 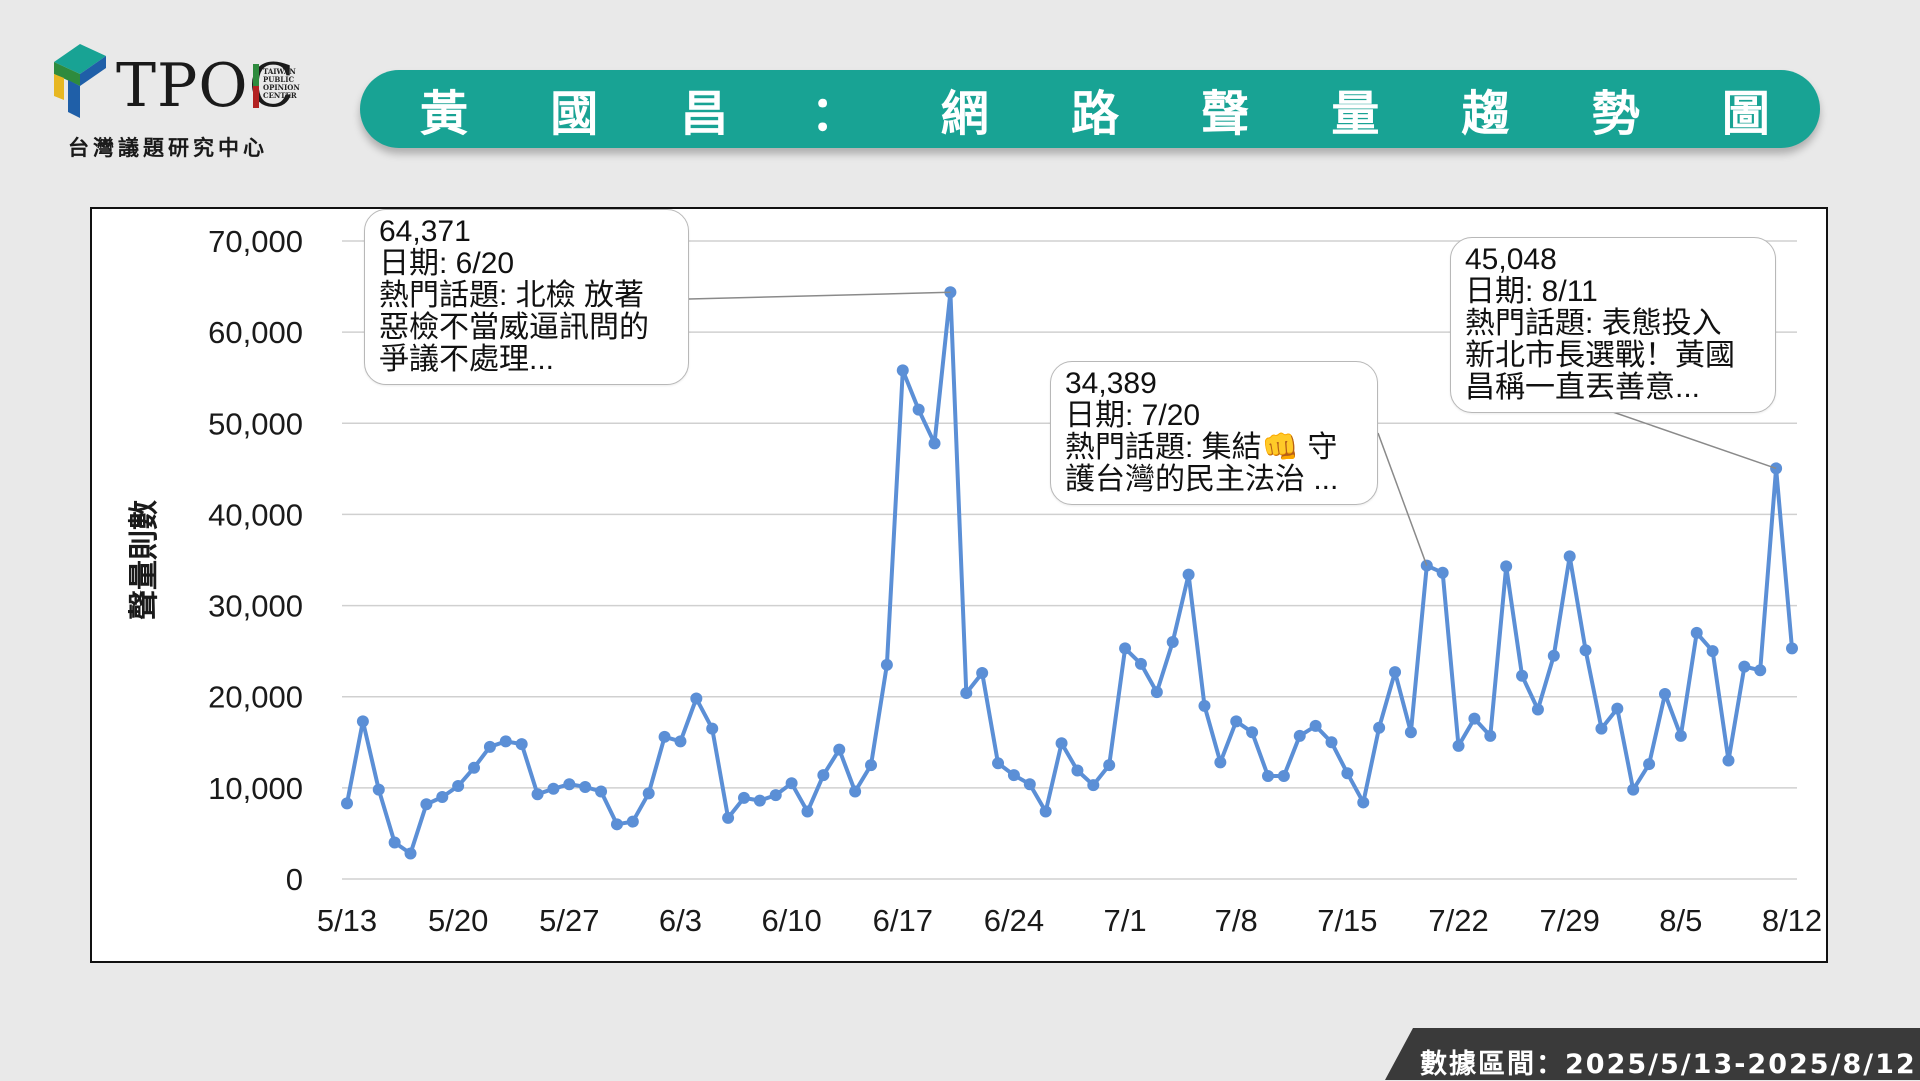 What do you see at coordinates (1347, 920) in the screenshot?
I see `x-tick-label: 7/15` at bounding box center [1347, 920].